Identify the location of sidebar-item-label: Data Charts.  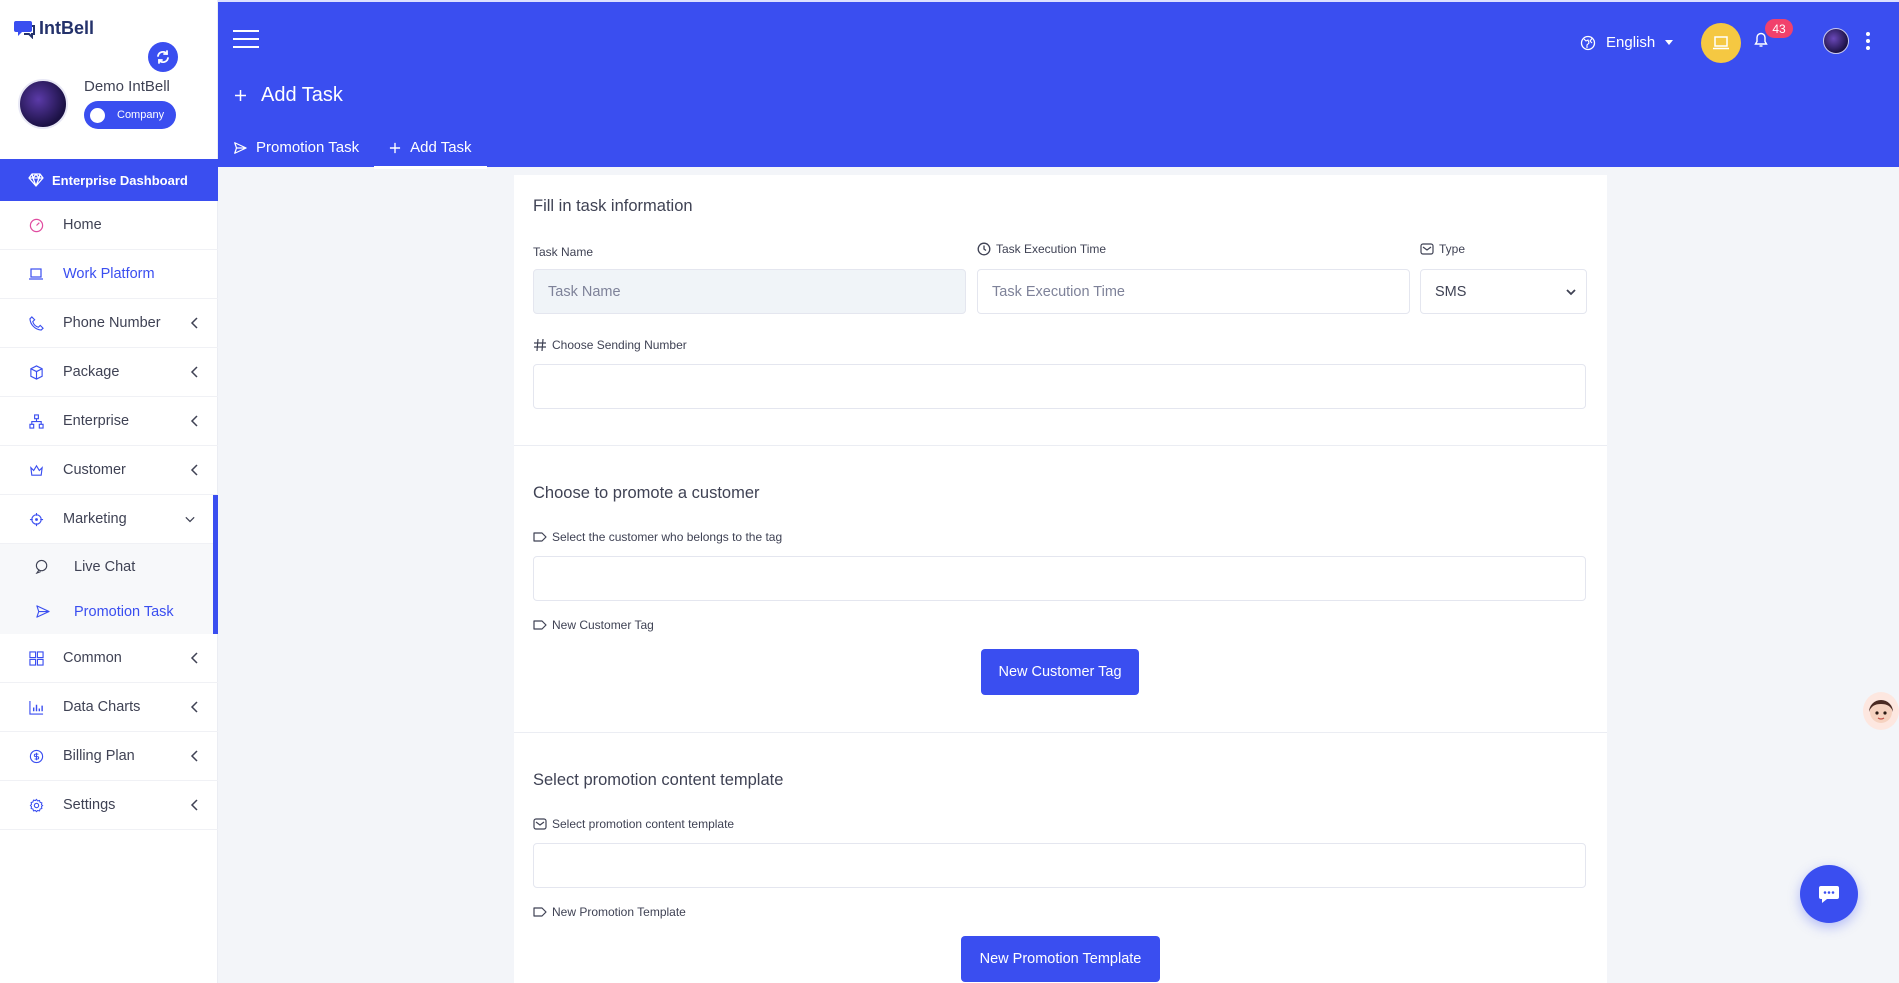
(102, 707).